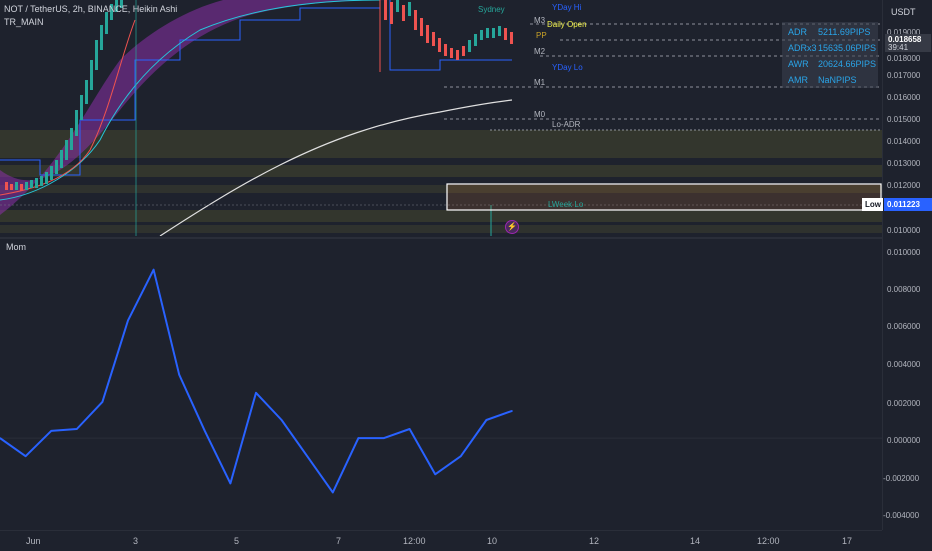 The height and width of the screenshot is (551, 932). What do you see at coordinates (540, 82) in the screenshot?
I see `m1-label: M1` at bounding box center [540, 82].